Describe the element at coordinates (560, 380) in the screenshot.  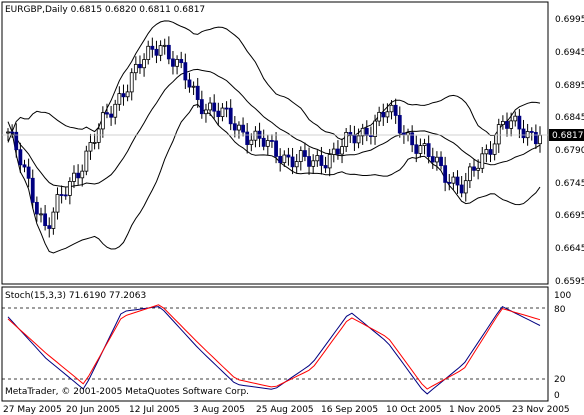
I see `stoch-tick-20: 20` at that location.